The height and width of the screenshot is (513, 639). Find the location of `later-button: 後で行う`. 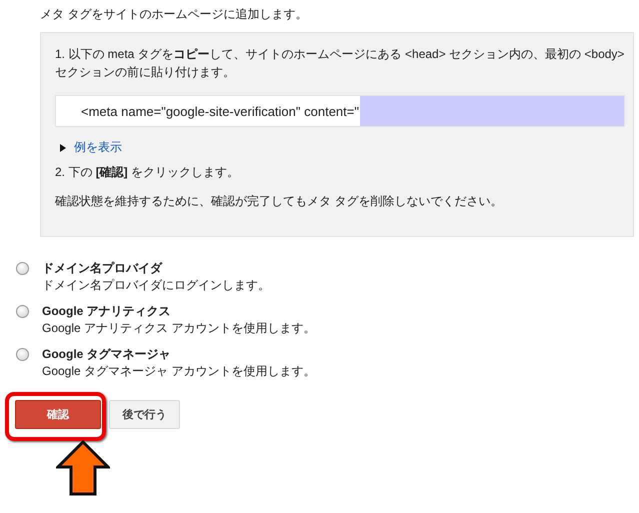

later-button: 後で行う is located at coordinates (144, 414).